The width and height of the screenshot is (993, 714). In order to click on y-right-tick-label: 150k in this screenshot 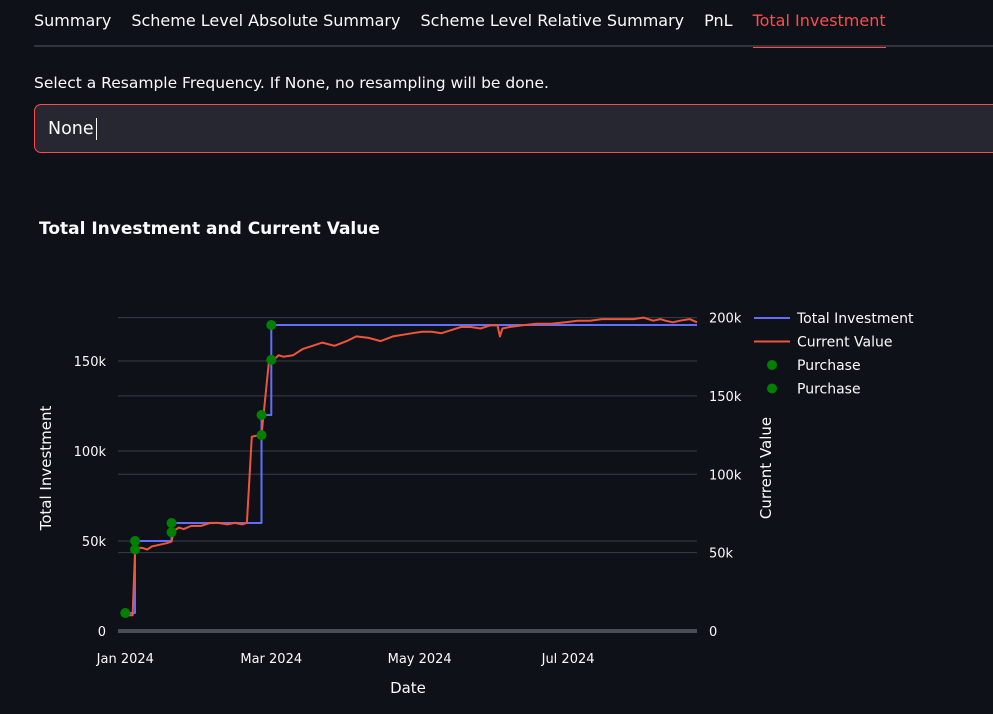, I will do `click(725, 397)`.